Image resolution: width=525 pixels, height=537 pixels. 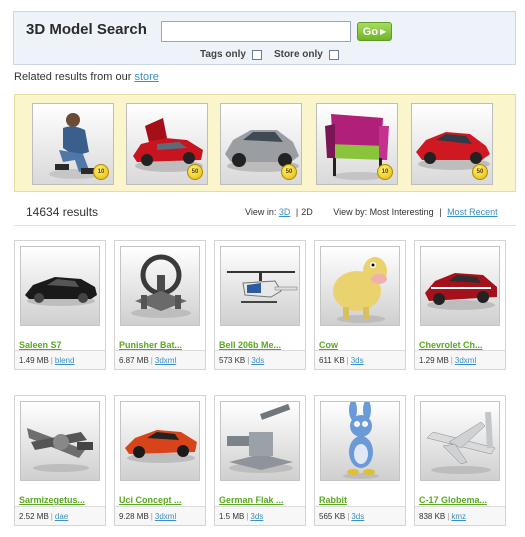 What do you see at coordinates (256, 54) in the screenshot?
I see `tags-only-checkbox` at bounding box center [256, 54].